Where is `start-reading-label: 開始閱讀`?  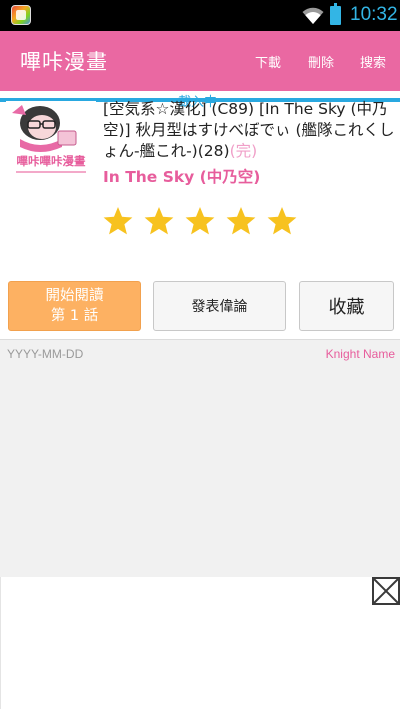
start-reading-label: 開始閱讀 is located at coordinates (74, 296).